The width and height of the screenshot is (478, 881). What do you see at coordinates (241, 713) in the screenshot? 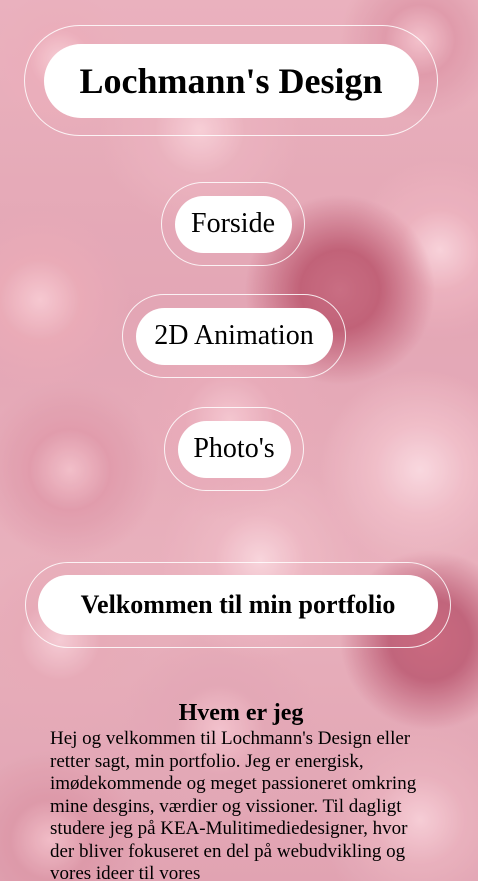
I see `about-heading: Hvem er jeg` at bounding box center [241, 713].